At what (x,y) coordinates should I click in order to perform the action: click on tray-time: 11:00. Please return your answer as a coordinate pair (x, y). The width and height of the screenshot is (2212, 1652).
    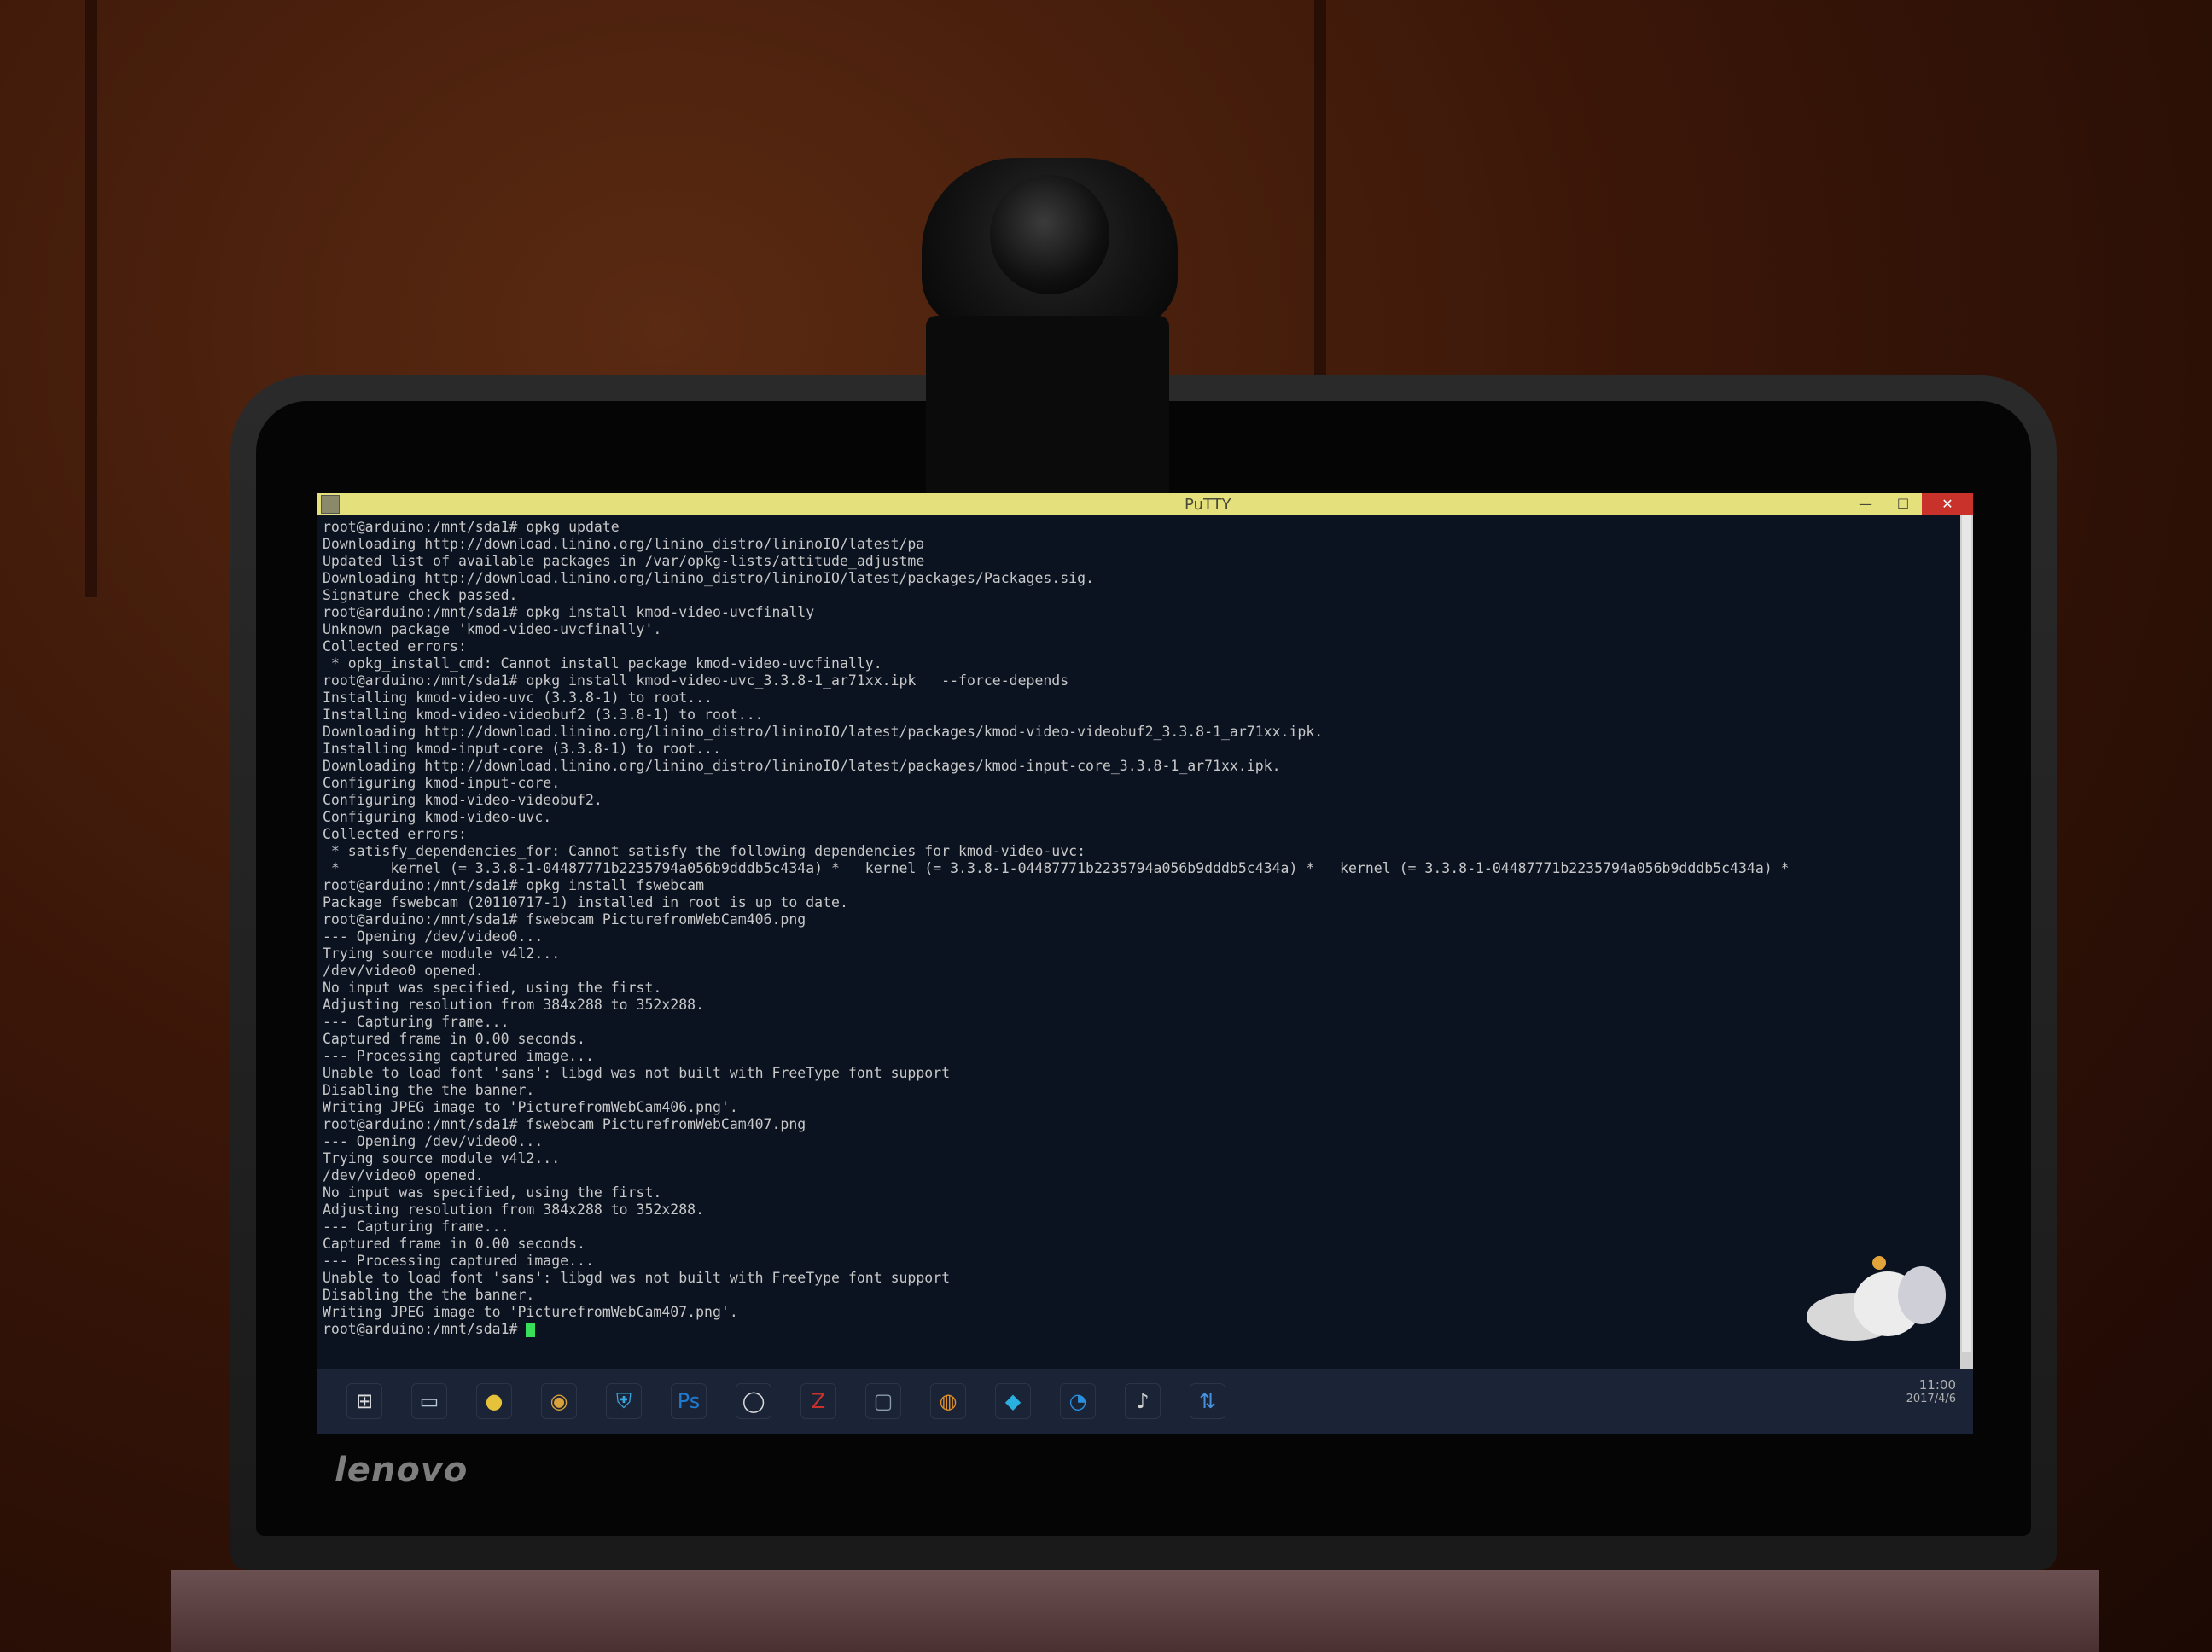
    Looking at the image, I should click on (1937, 1385).